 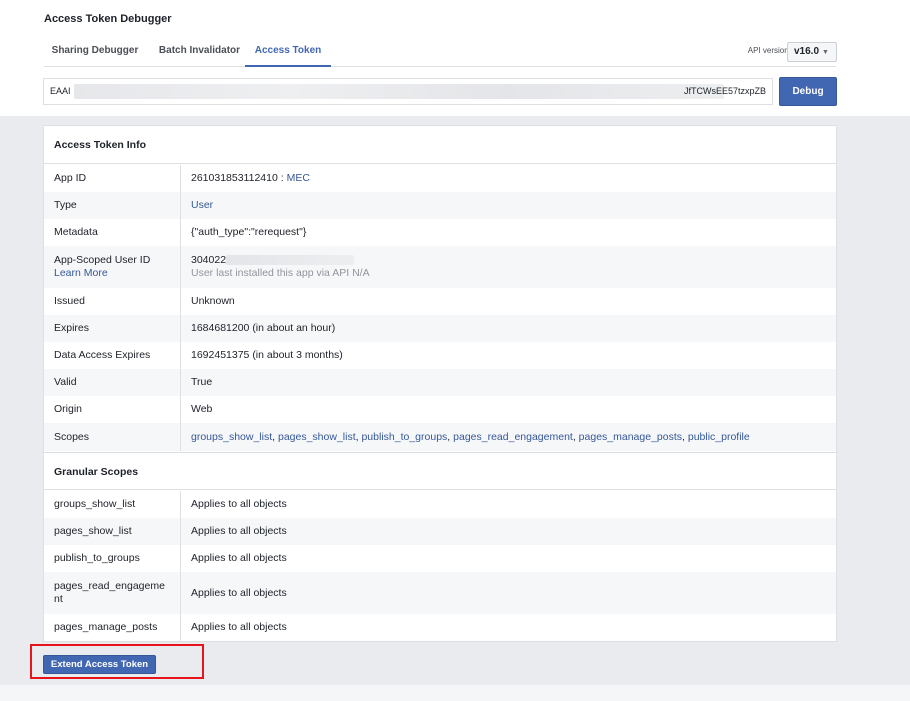 What do you see at coordinates (202, 382) in the screenshot?
I see `valid-value: True` at bounding box center [202, 382].